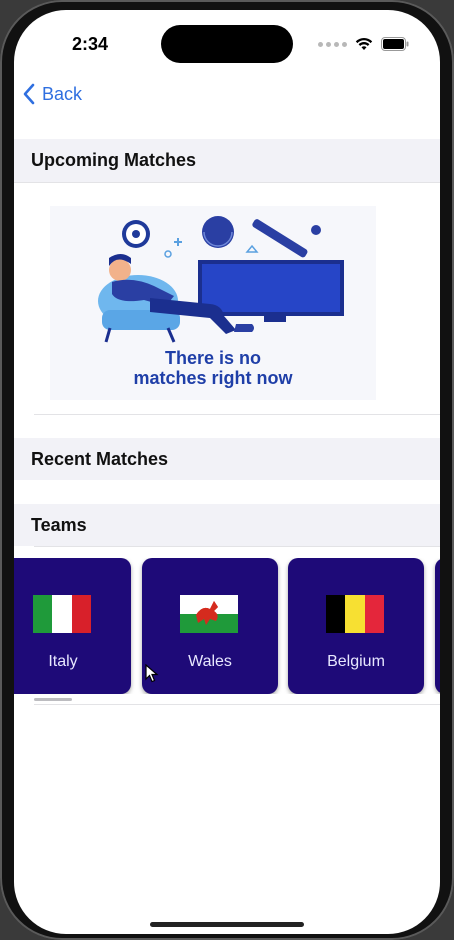  Describe the element at coordinates (53, 699) in the screenshot. I see `horizontal-scroll-indicator` at that location.